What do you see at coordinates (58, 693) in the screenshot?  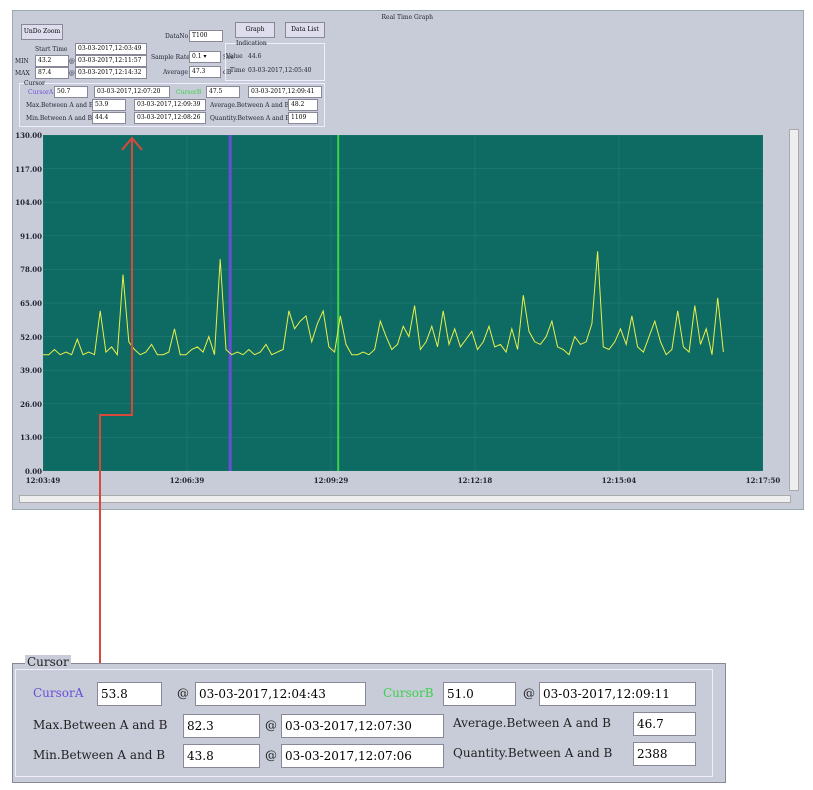 I see `cursor-a-label: CursorA` at bounding box center [58, 693].